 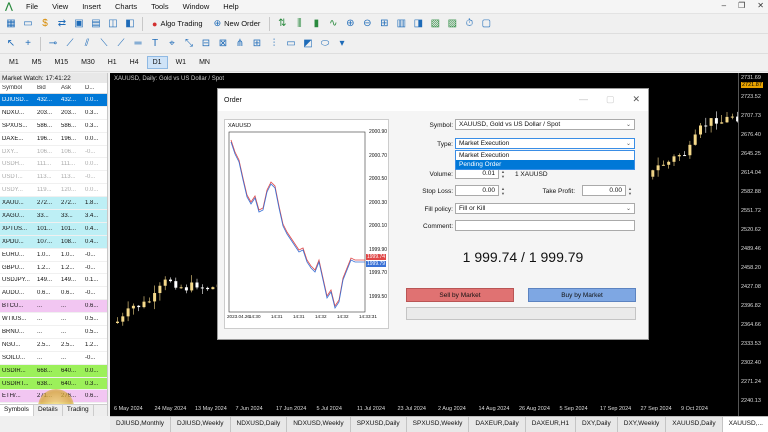 I want to click on chart-shift-icon: ▥, so click(x=401, y=24).